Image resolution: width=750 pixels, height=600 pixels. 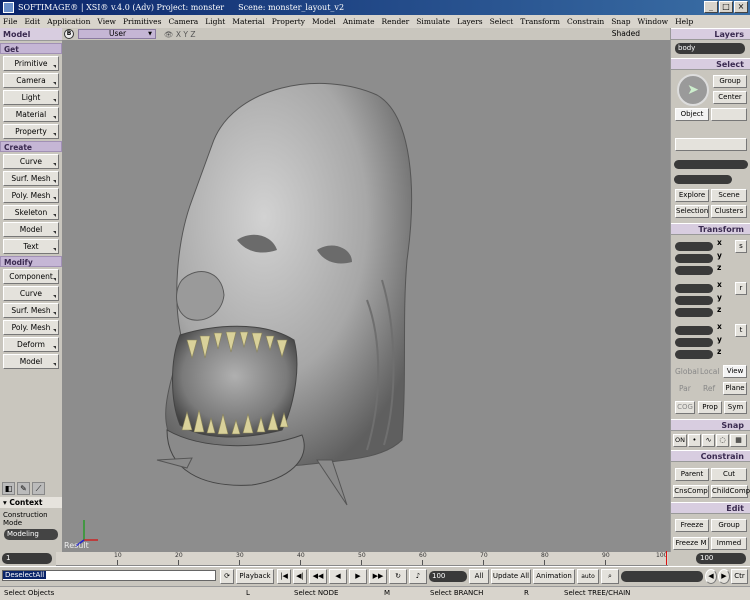 What do you see at coordinates (31, 344) in the screenshot?
I see `modify-deform-button: Deform` at bounding box center [31, 344].